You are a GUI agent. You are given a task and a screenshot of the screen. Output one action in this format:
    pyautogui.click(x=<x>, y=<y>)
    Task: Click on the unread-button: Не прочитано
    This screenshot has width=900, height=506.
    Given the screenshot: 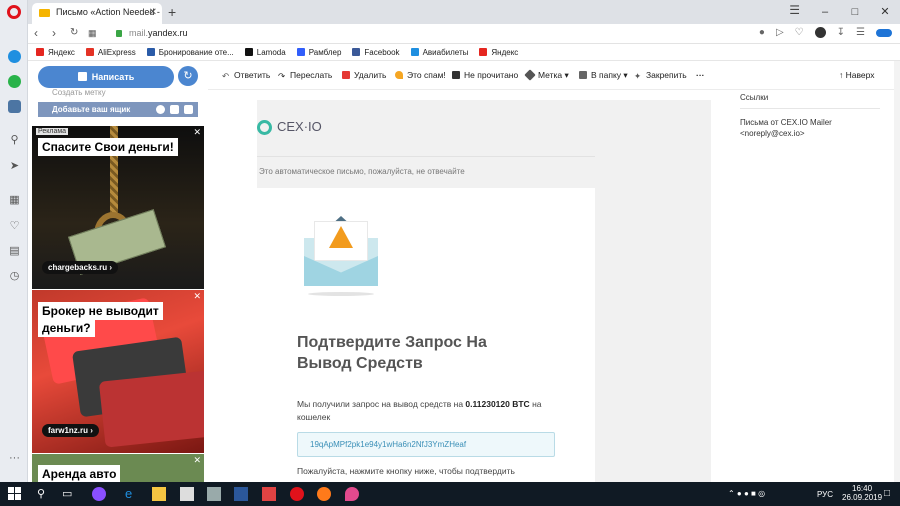 What is the action you would take?
    pyautogui.click(x=485, y=75)
    